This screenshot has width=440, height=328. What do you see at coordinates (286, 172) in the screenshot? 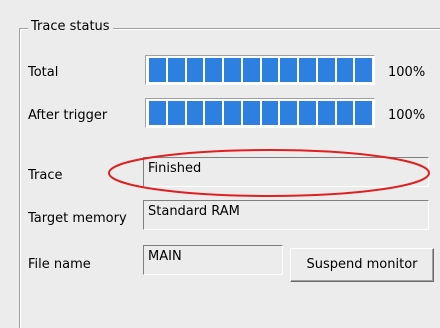
I see `trace-status-field: Finished` at bounding box center [286, 172].